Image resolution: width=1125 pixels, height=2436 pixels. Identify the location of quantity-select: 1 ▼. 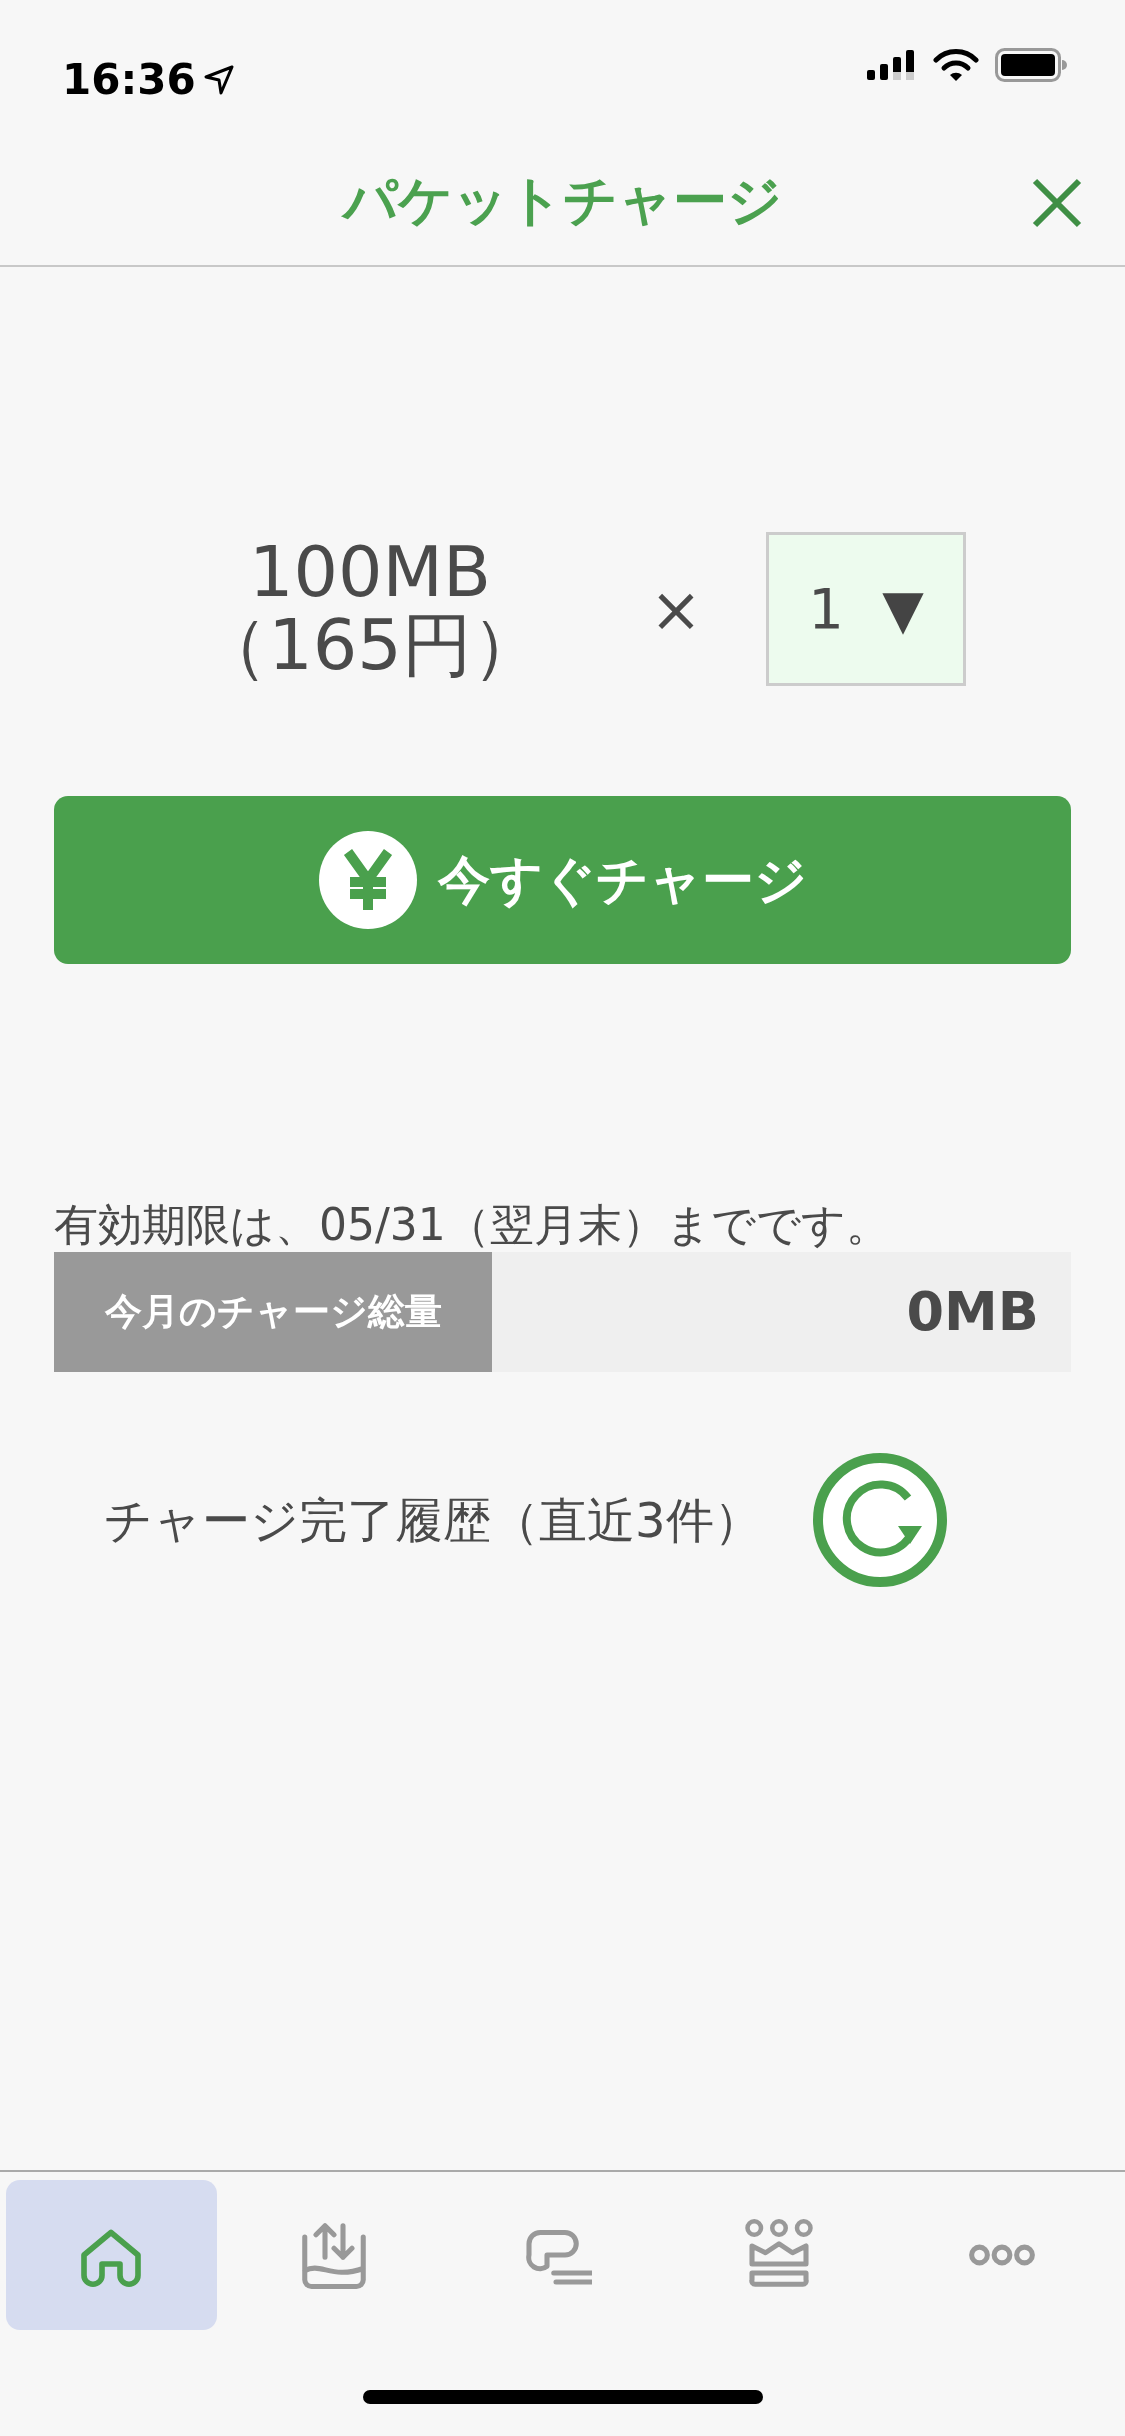
(866, 609).